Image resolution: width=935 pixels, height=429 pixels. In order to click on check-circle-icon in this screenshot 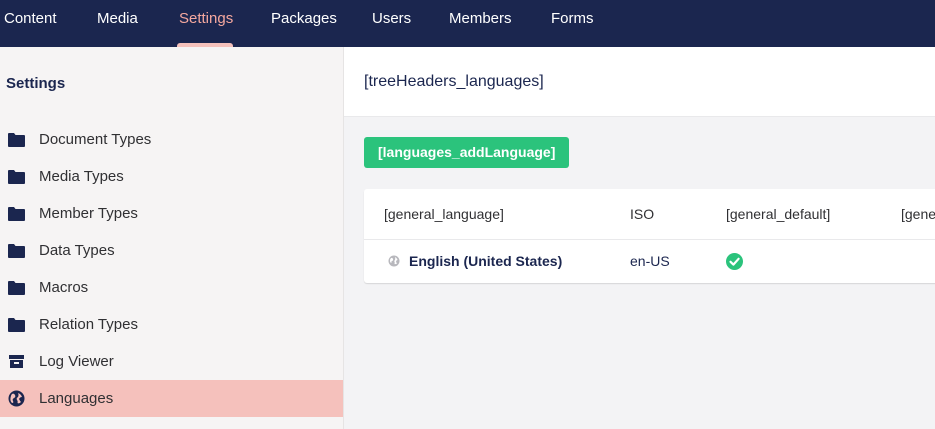, I will do `click(734, 261)`.